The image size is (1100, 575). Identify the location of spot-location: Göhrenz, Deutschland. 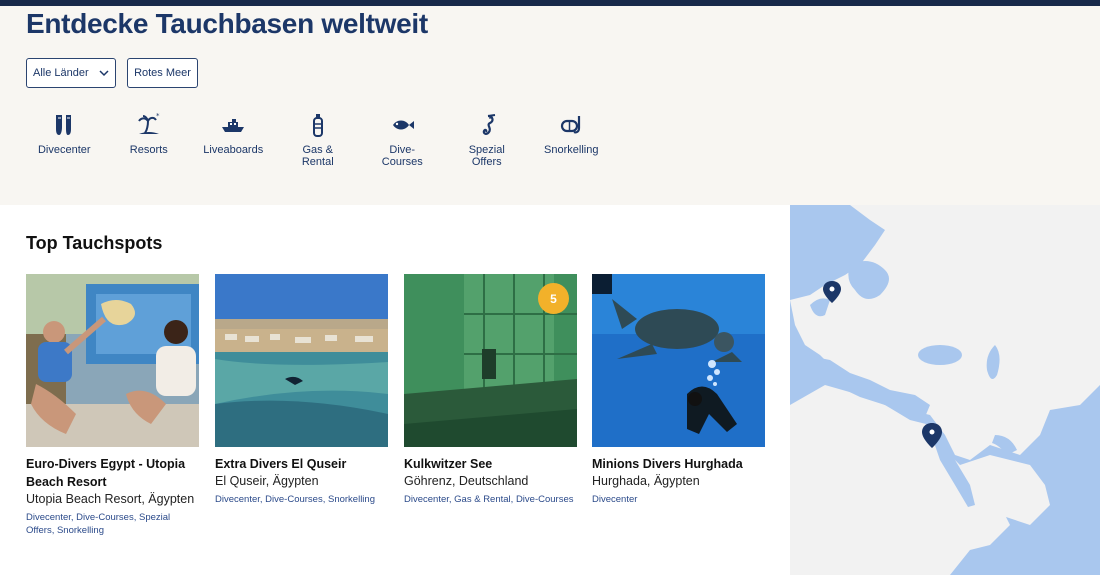
(466, 481).